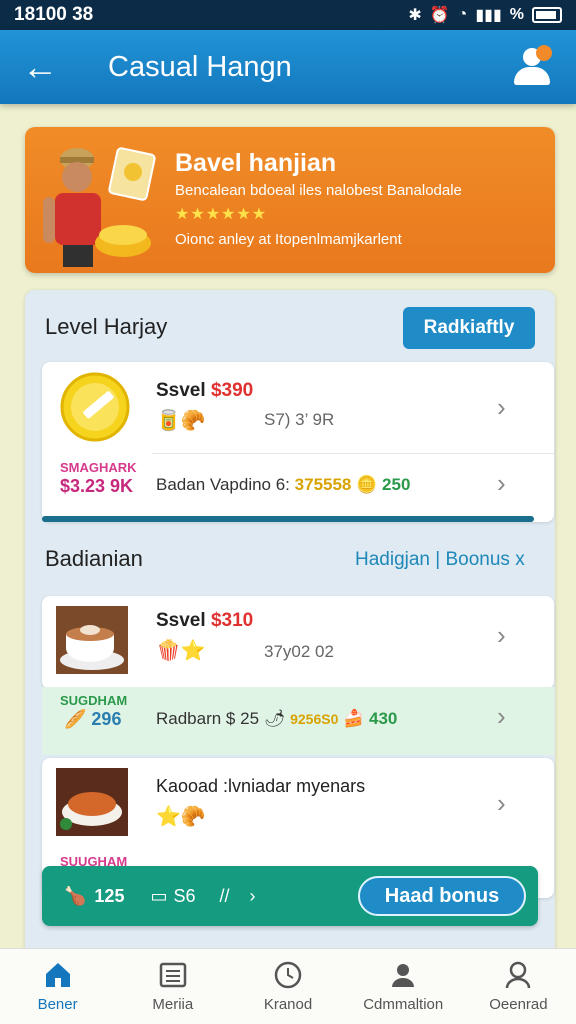  What do you see at coordinates (184, 895) in the screenshot?
I see `bonus-count-b: S6` at bounding box center [184, 895].